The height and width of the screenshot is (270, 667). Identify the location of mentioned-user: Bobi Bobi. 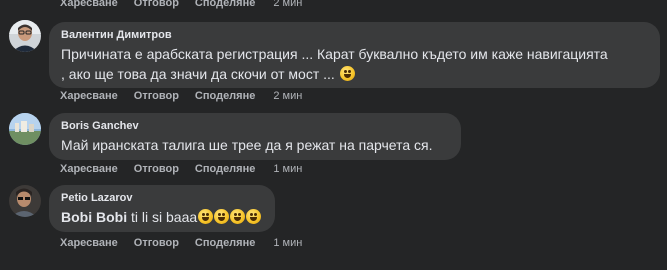
(94, 217).